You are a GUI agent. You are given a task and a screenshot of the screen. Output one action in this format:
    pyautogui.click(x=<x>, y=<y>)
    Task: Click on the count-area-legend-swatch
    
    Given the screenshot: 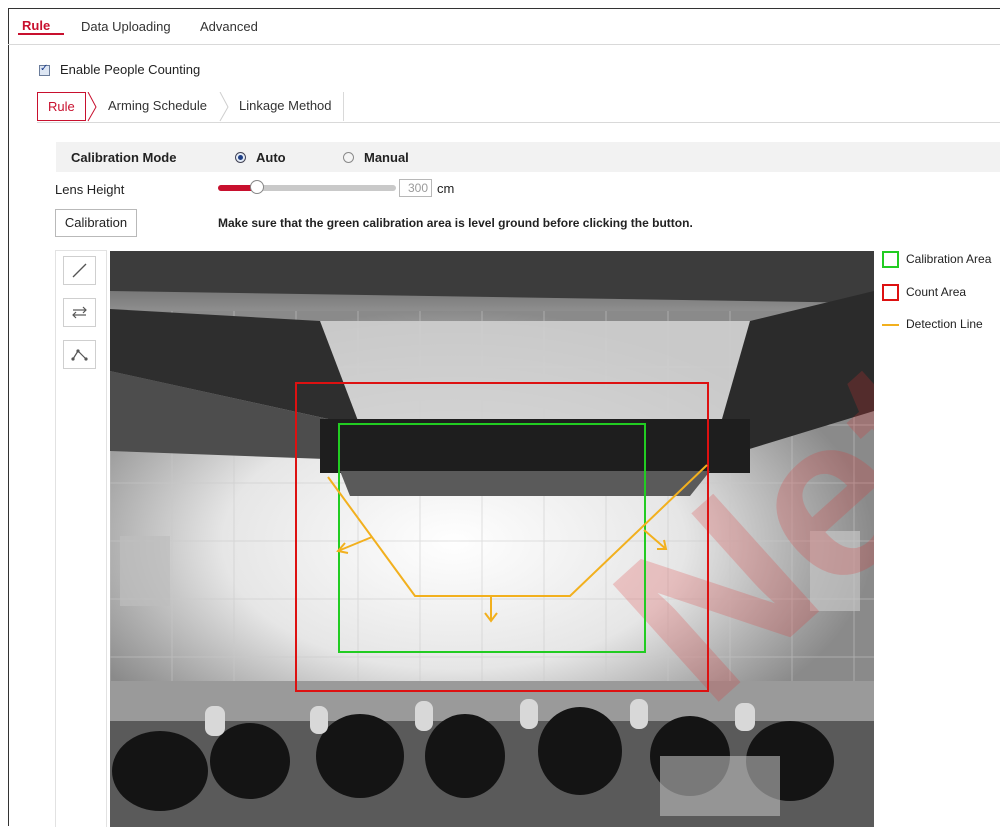 What is the action you would take?
    pyautogui.click(x=890, y=292)
    